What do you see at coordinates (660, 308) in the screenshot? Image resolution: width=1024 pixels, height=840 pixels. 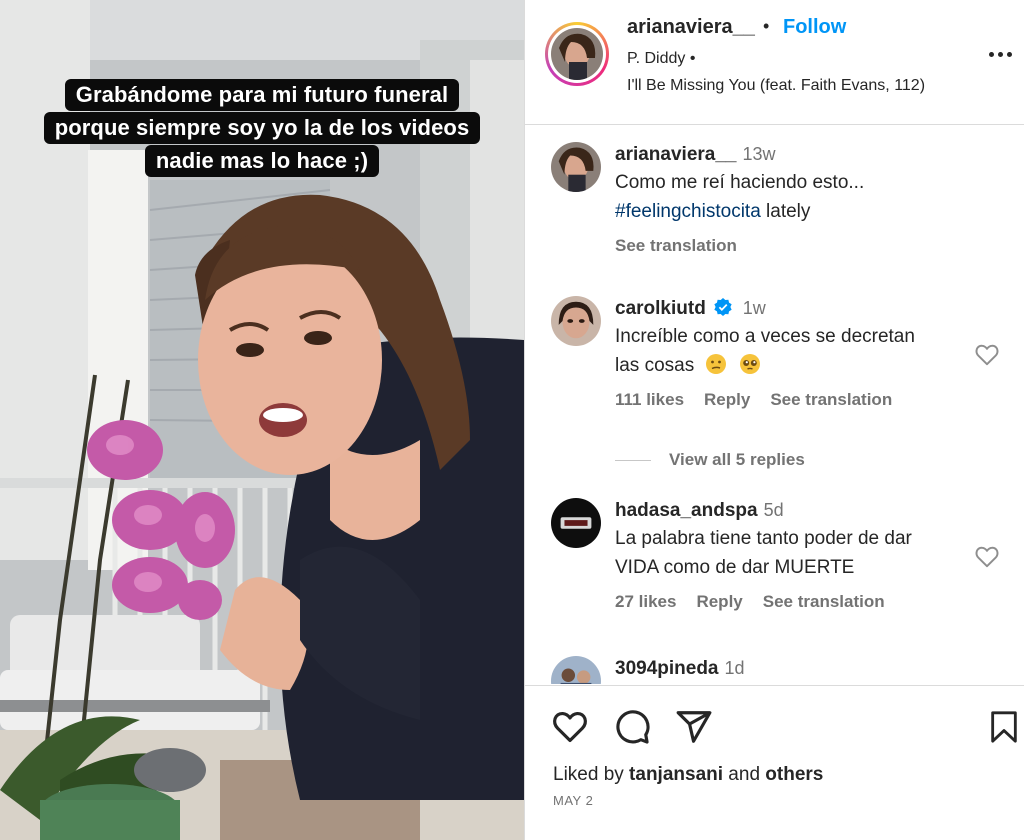 I see `comment-username: carolkiutd` at bounding box center [660, 308].